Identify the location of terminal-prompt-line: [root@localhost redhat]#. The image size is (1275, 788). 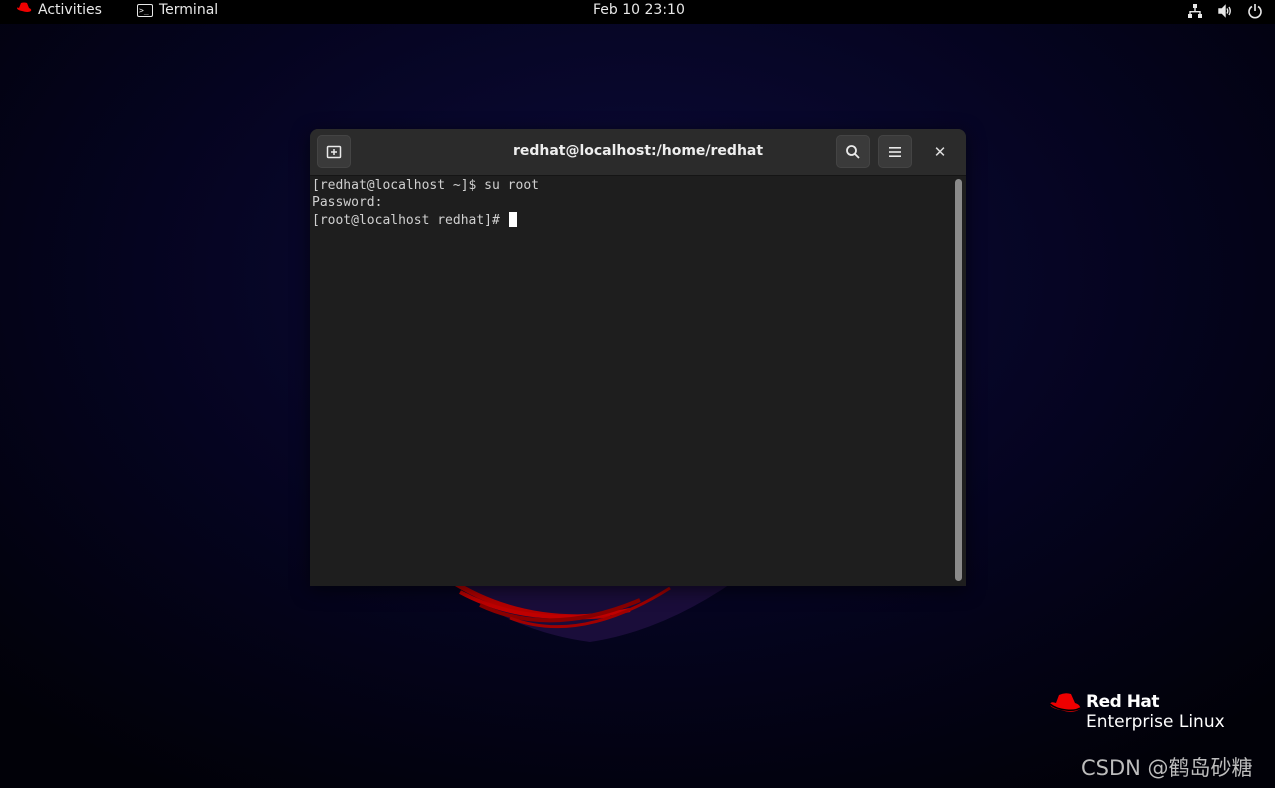
(414, 220).